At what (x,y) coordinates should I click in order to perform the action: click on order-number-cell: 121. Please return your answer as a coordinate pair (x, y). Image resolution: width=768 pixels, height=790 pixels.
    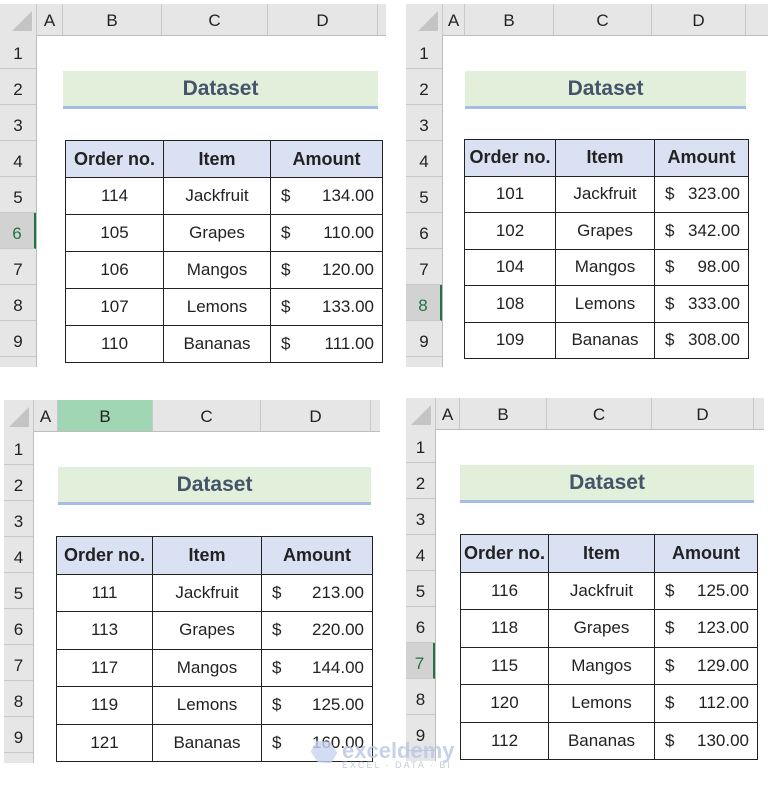
    Looking at the image, I should click on (104, 742).